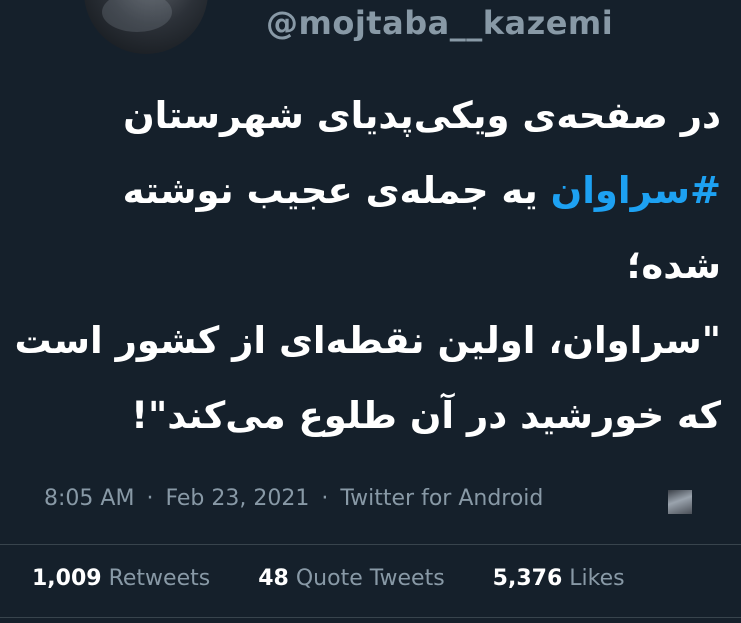 The width and height of the screenshot is (741, 623). What do you see at coordinates (367, 340) in the screenshot?
I see `tweet-line-4: "سراوان، اولین نقطه‌ای از کشور است` at bounding box center [367, 340].